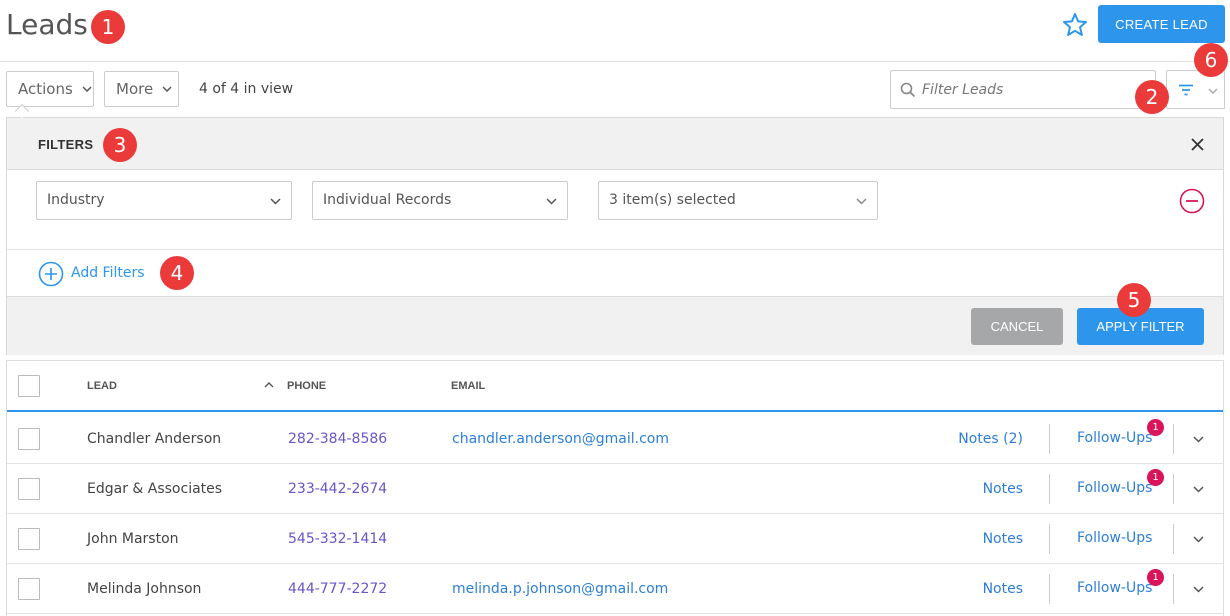 The height and width of the screenshot is (616, 1230). Describe the element at coordinates (1134, 300) in the screenshot. I see `annotation-marker-5: 5` at that location.